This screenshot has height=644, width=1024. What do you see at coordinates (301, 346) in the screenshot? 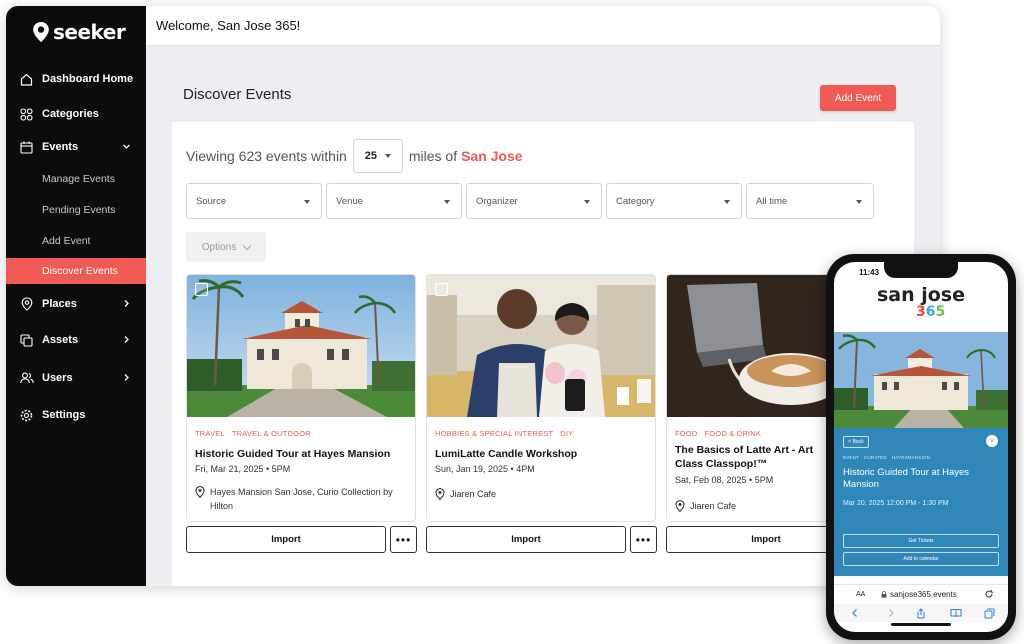
I see `event-image` at bounding box center [301, 346].